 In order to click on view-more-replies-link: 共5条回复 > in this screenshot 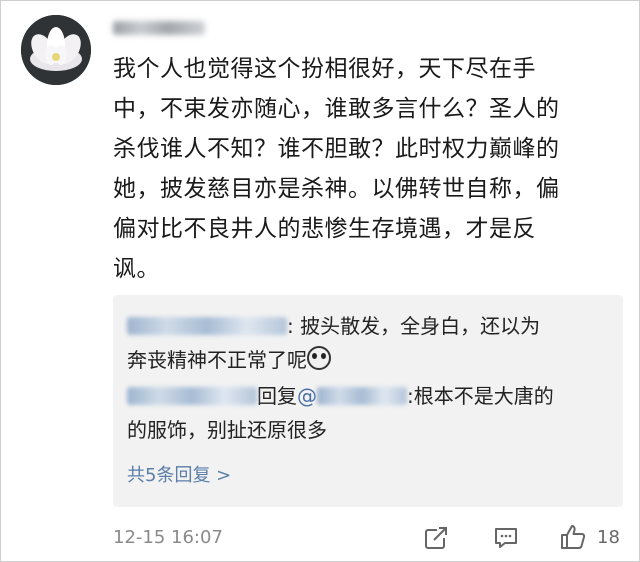, I will do `click(179, 474)`.